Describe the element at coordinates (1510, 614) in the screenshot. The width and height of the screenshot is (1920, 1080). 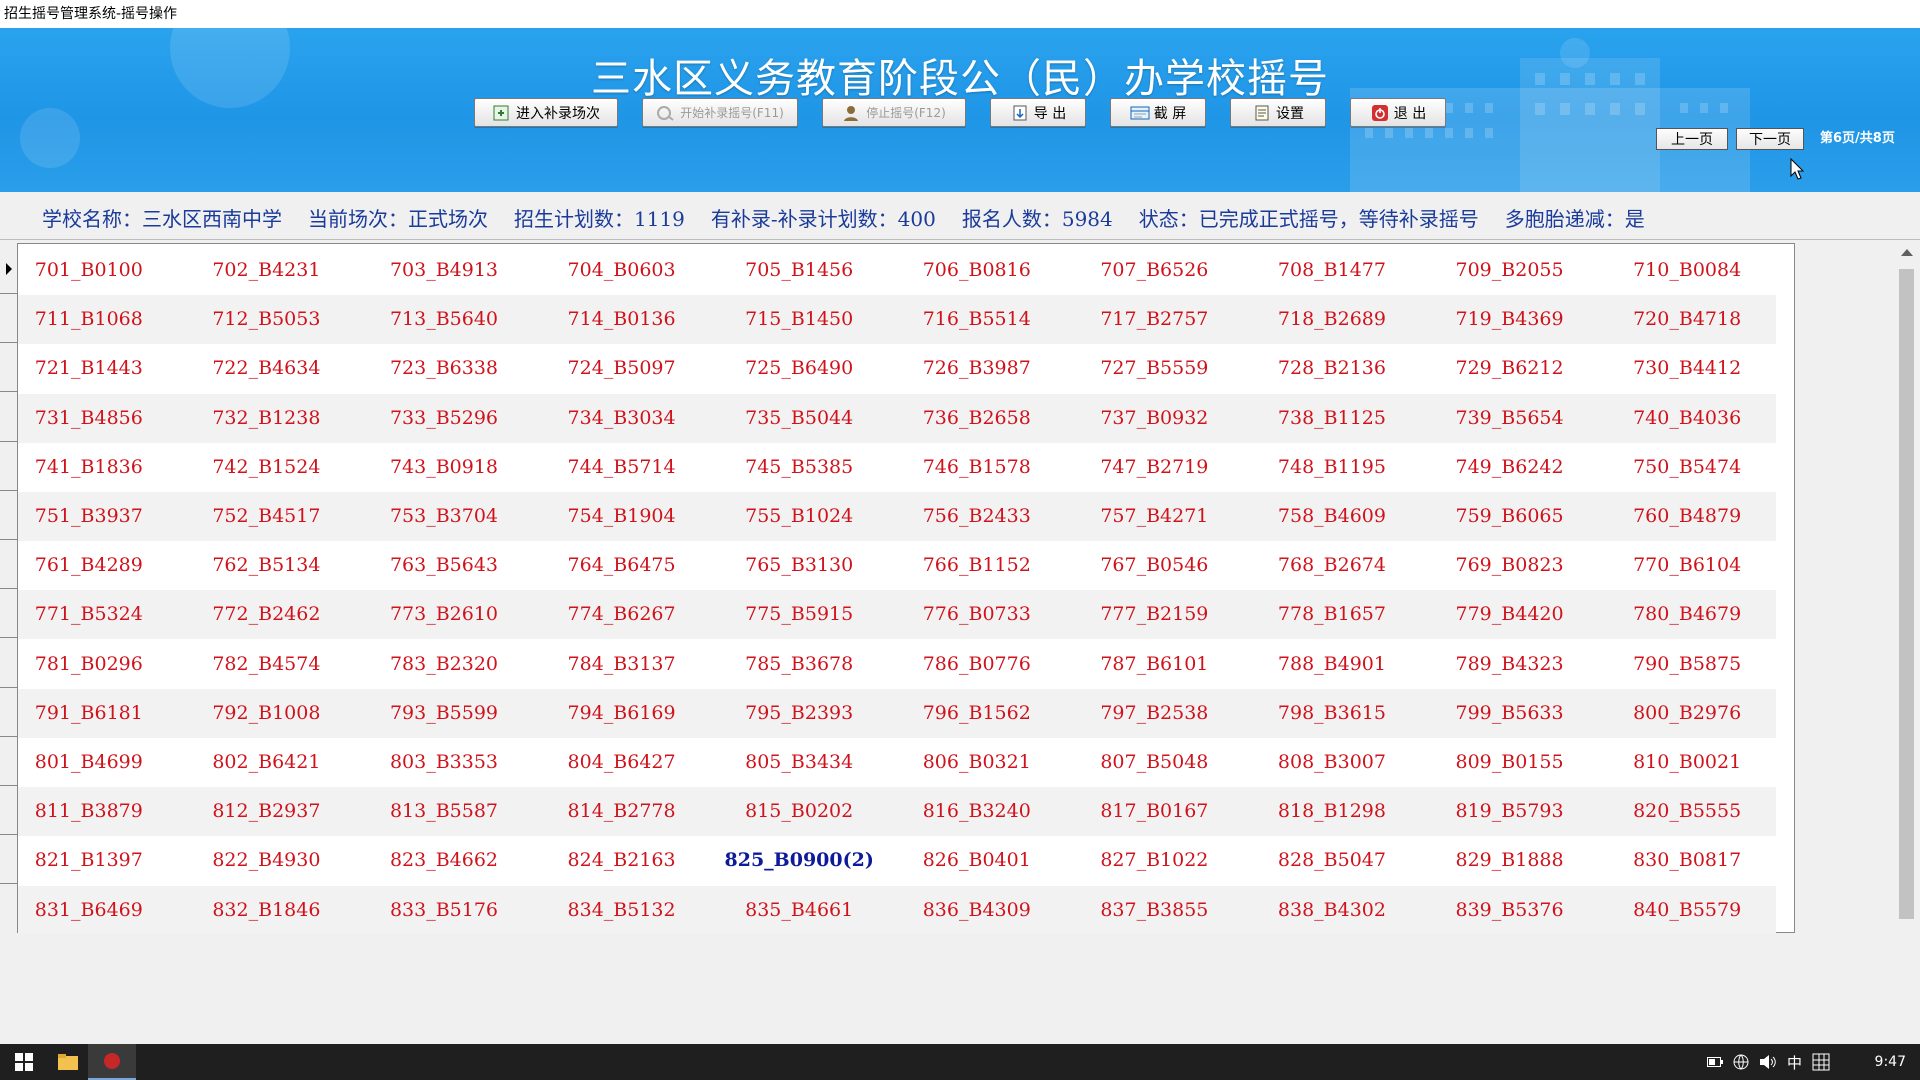
I see `lottery-entry-cell: 779_B4420` at that location.